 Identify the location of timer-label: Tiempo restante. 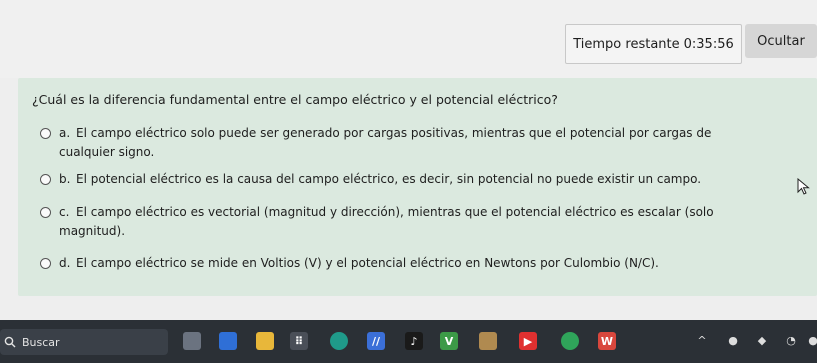
(626, 44).